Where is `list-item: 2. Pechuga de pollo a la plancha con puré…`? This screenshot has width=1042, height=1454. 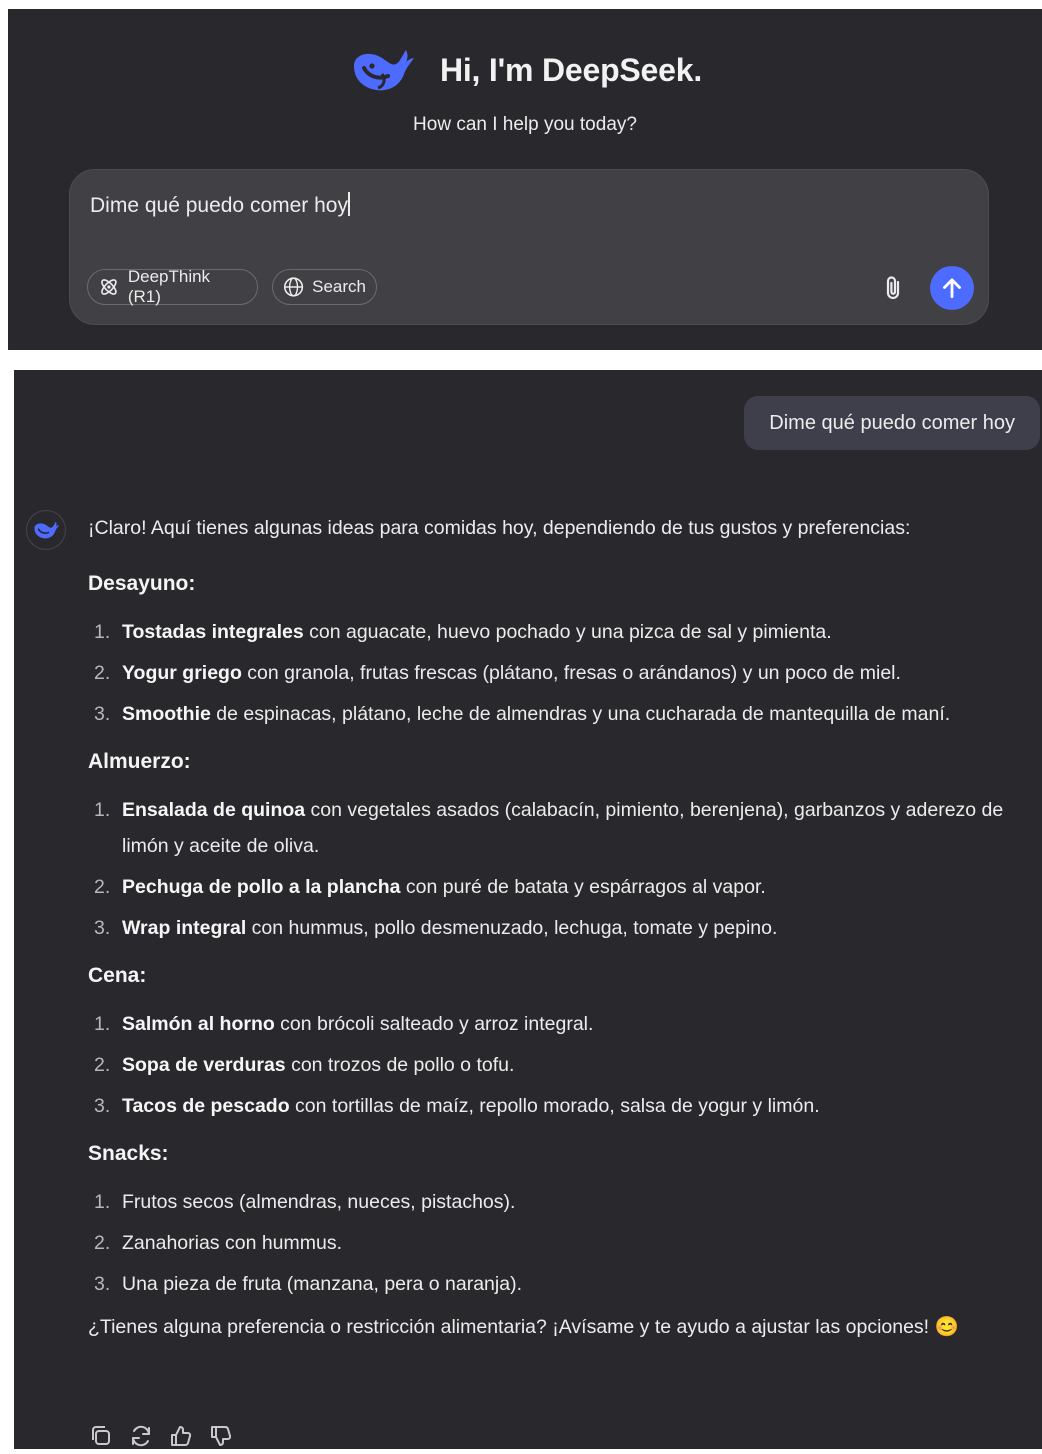 list-item: 2. Pechuga de pollo a la plancha con puré… is located at coordinates (430, 887).